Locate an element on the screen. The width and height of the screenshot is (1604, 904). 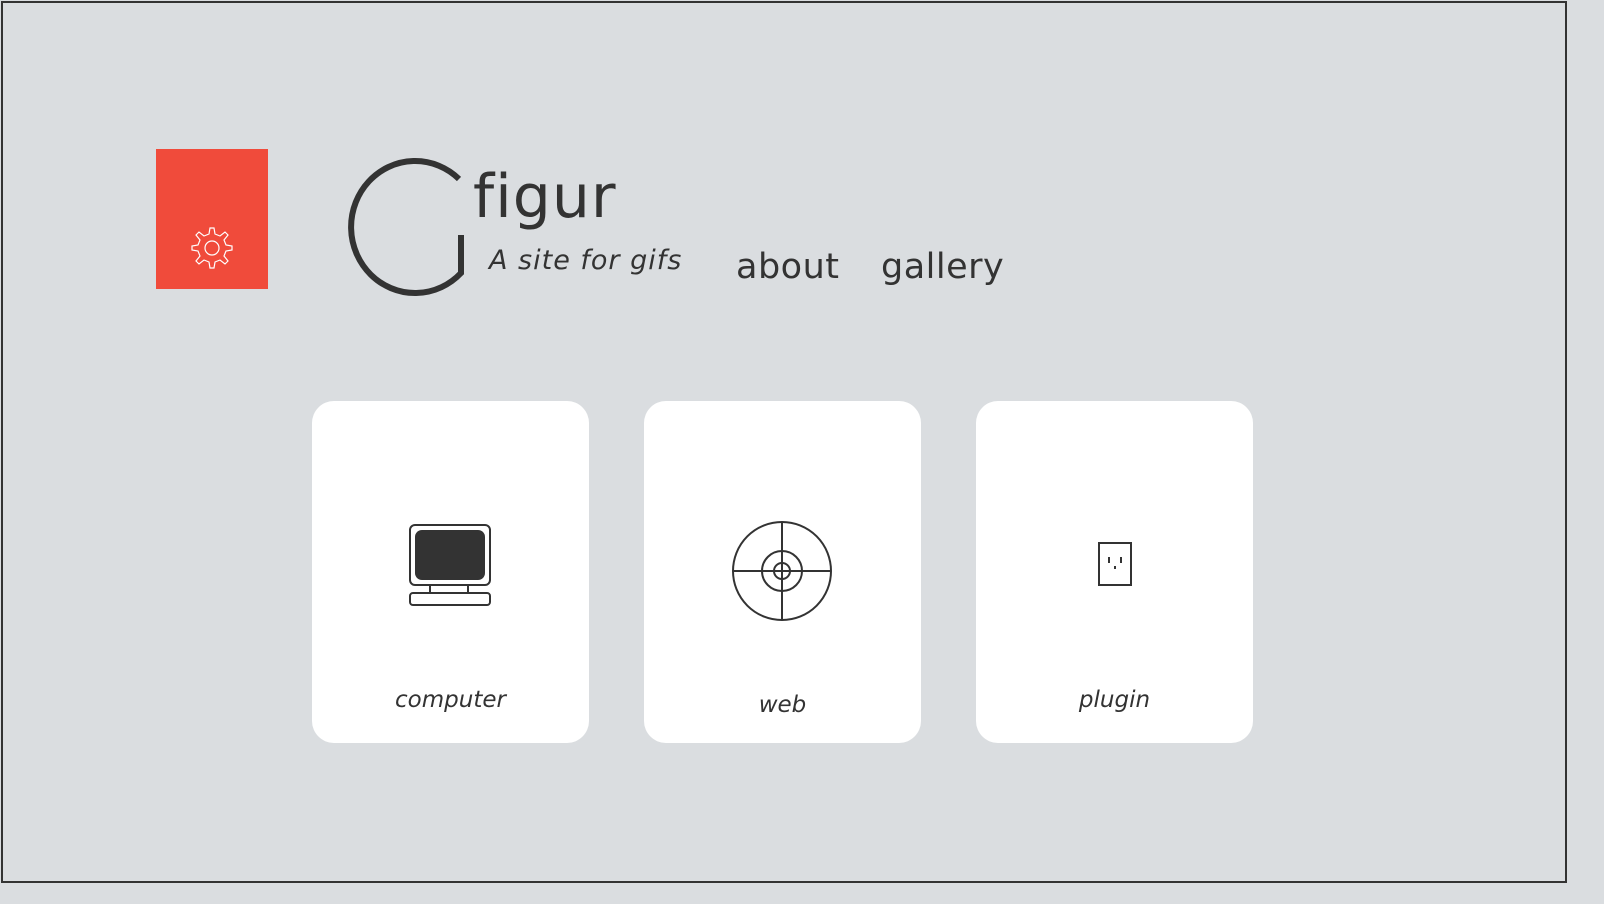
computer-card: computer is located at coordinates (450, 572).